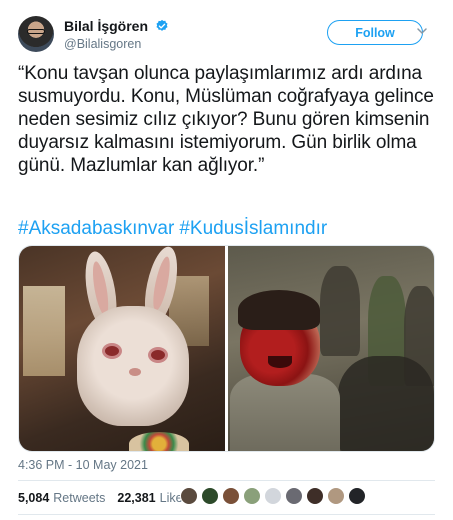 The width and height of the screenshot is (453, 520). I want to click on retweets-stat: 5,084 Retweets, so click(61, 498).